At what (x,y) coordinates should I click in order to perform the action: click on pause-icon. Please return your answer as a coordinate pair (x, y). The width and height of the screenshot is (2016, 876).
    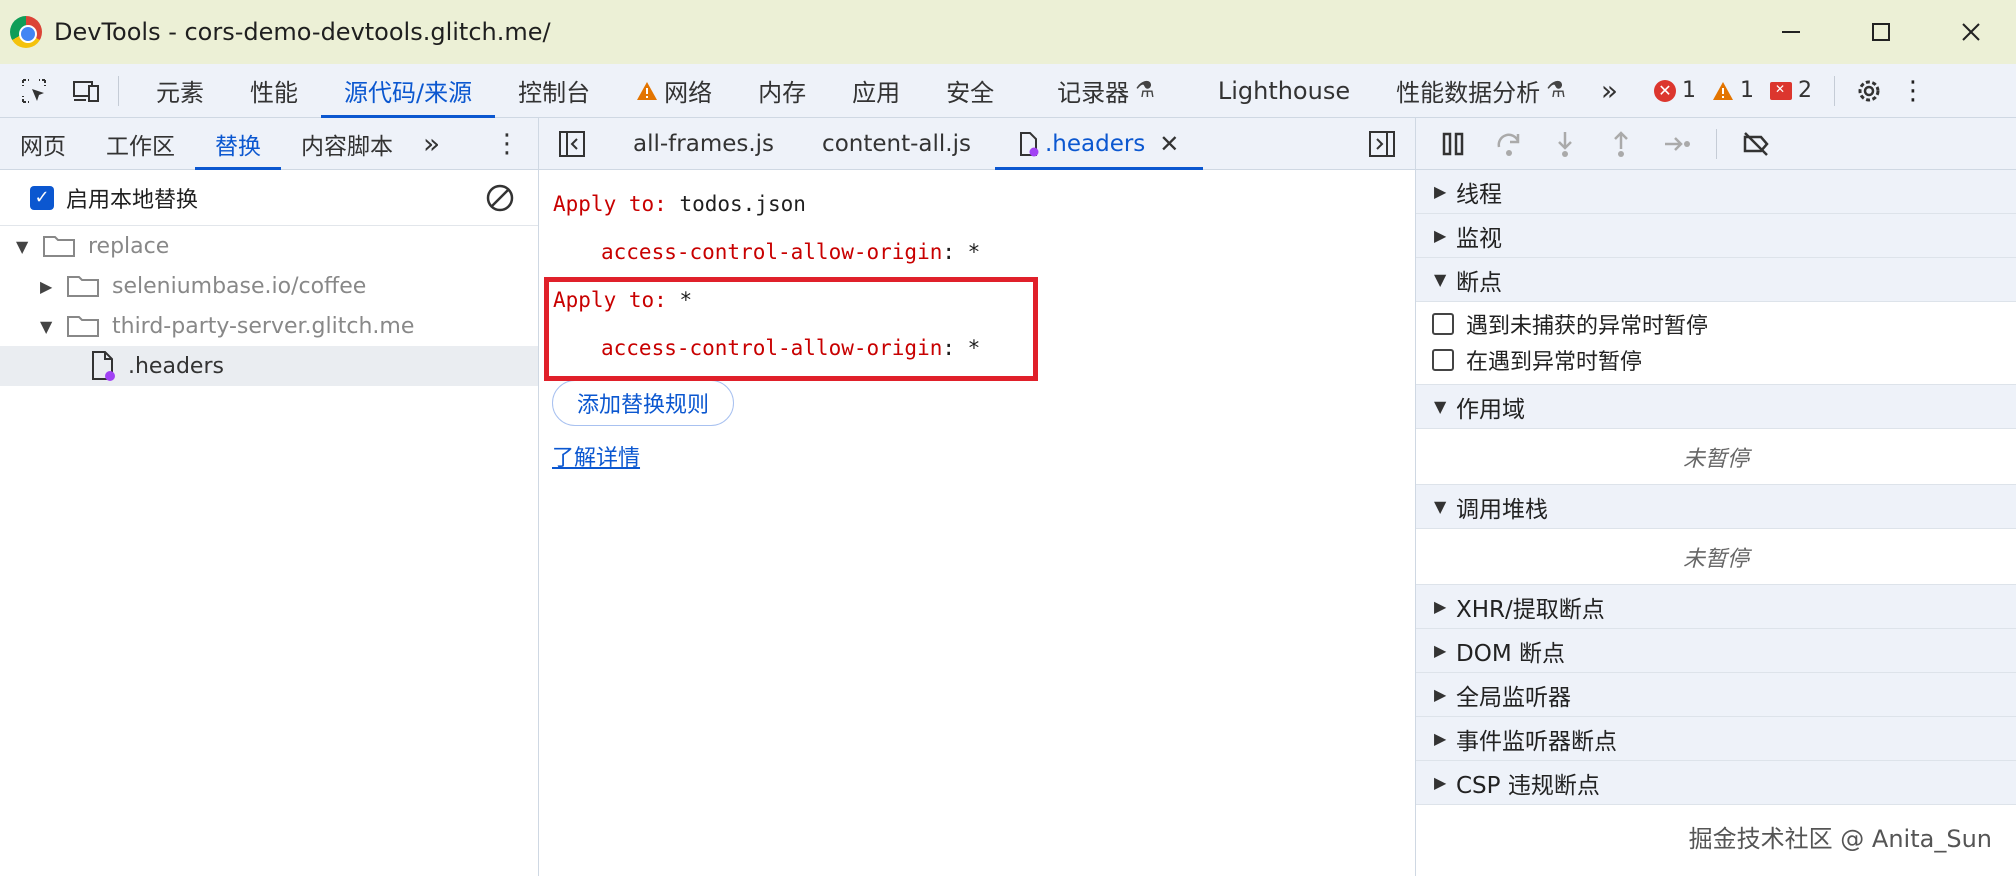
    Looking at the image, I should click on (1453, 143).